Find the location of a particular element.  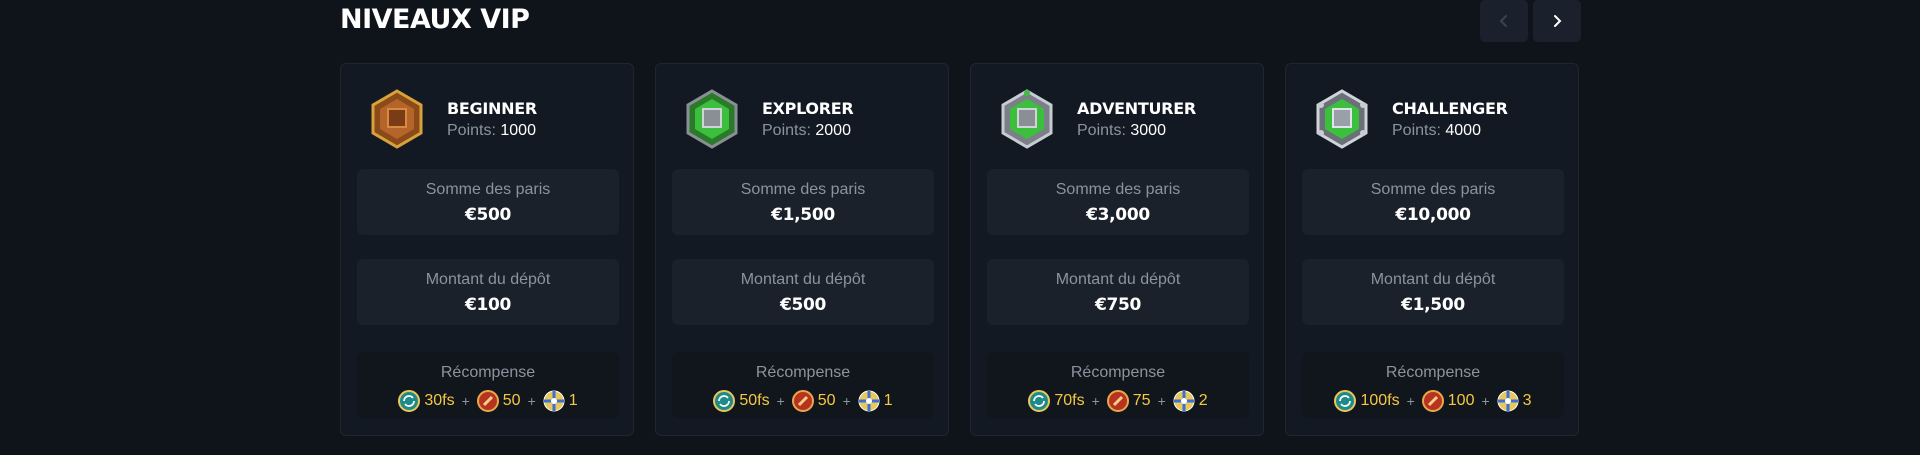

bets-total-box: Somme des paris €10,000 is located at coordinates (1433, 202).